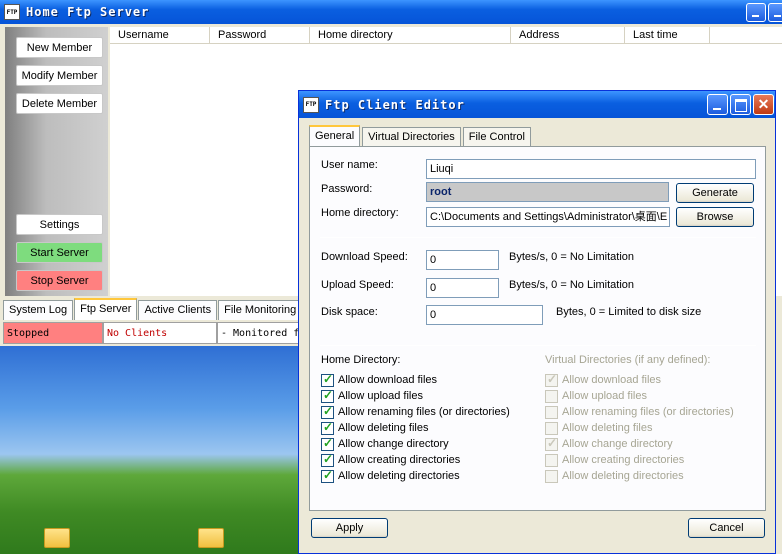 This screenshot has width=782, height=554. What do you see at coordinates (572, 285) in the screenshot?
I see `upload-speed-hint: Bytes/s, 0 = No Limitation` at bounding box center [572, 285].